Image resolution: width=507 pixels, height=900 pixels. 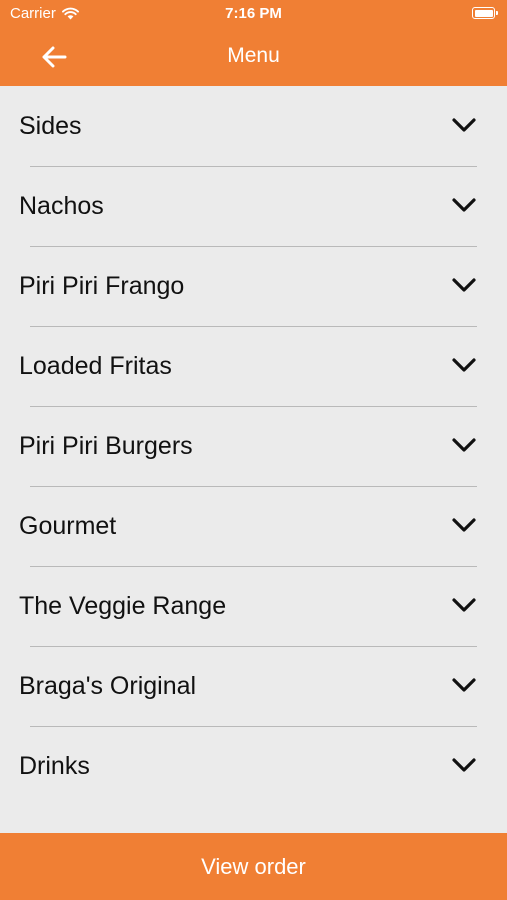 I want to click on back-button, so click(x=54, y=57).